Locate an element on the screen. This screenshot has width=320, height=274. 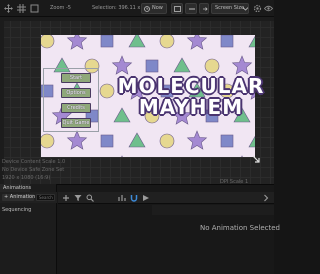
quit-game-button: Quit Game is located at coordinates (76, 123).